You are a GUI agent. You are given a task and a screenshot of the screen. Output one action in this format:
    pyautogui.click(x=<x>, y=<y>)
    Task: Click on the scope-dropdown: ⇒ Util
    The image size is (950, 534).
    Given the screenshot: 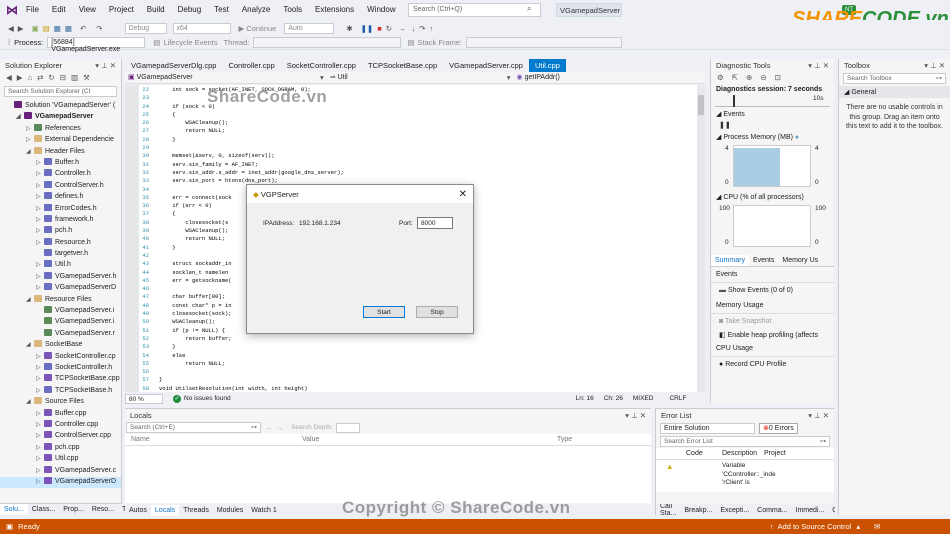 What is the action you would take?
    pyautogui.click(x=417, y=77)
    